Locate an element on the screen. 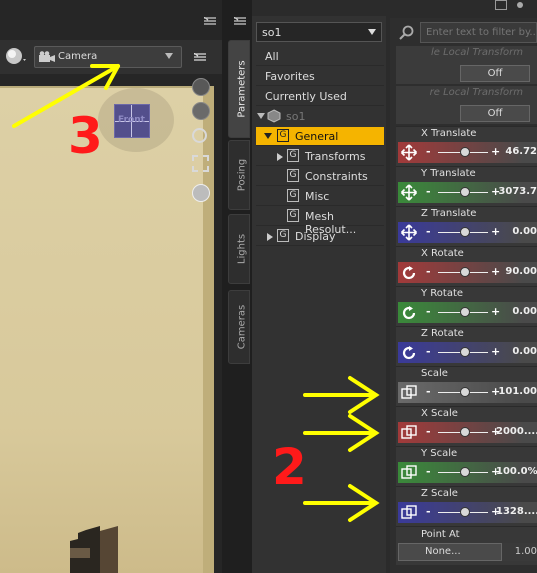 The width and height of the screenshot is (537, 573). param-slider: - +3073.7 is located at coordinates (467, 192).